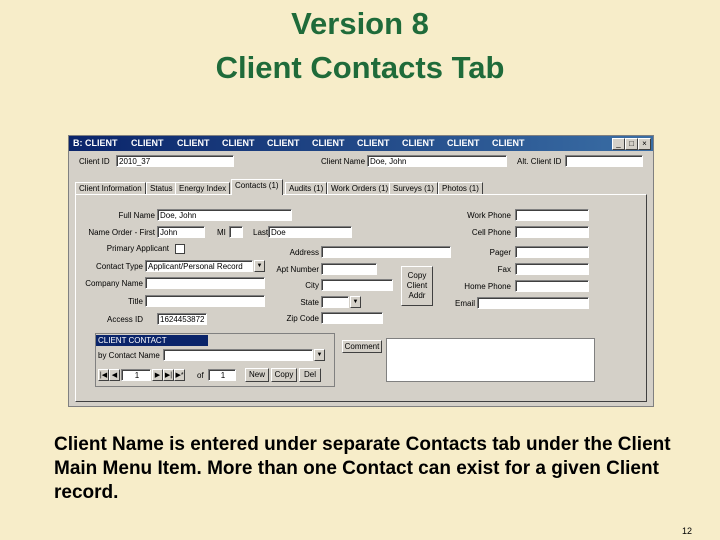 This screenshot has width=720, height=540. Describe the element at coordinates (205, 301) in the screenshot. I see `title-field` at that location.